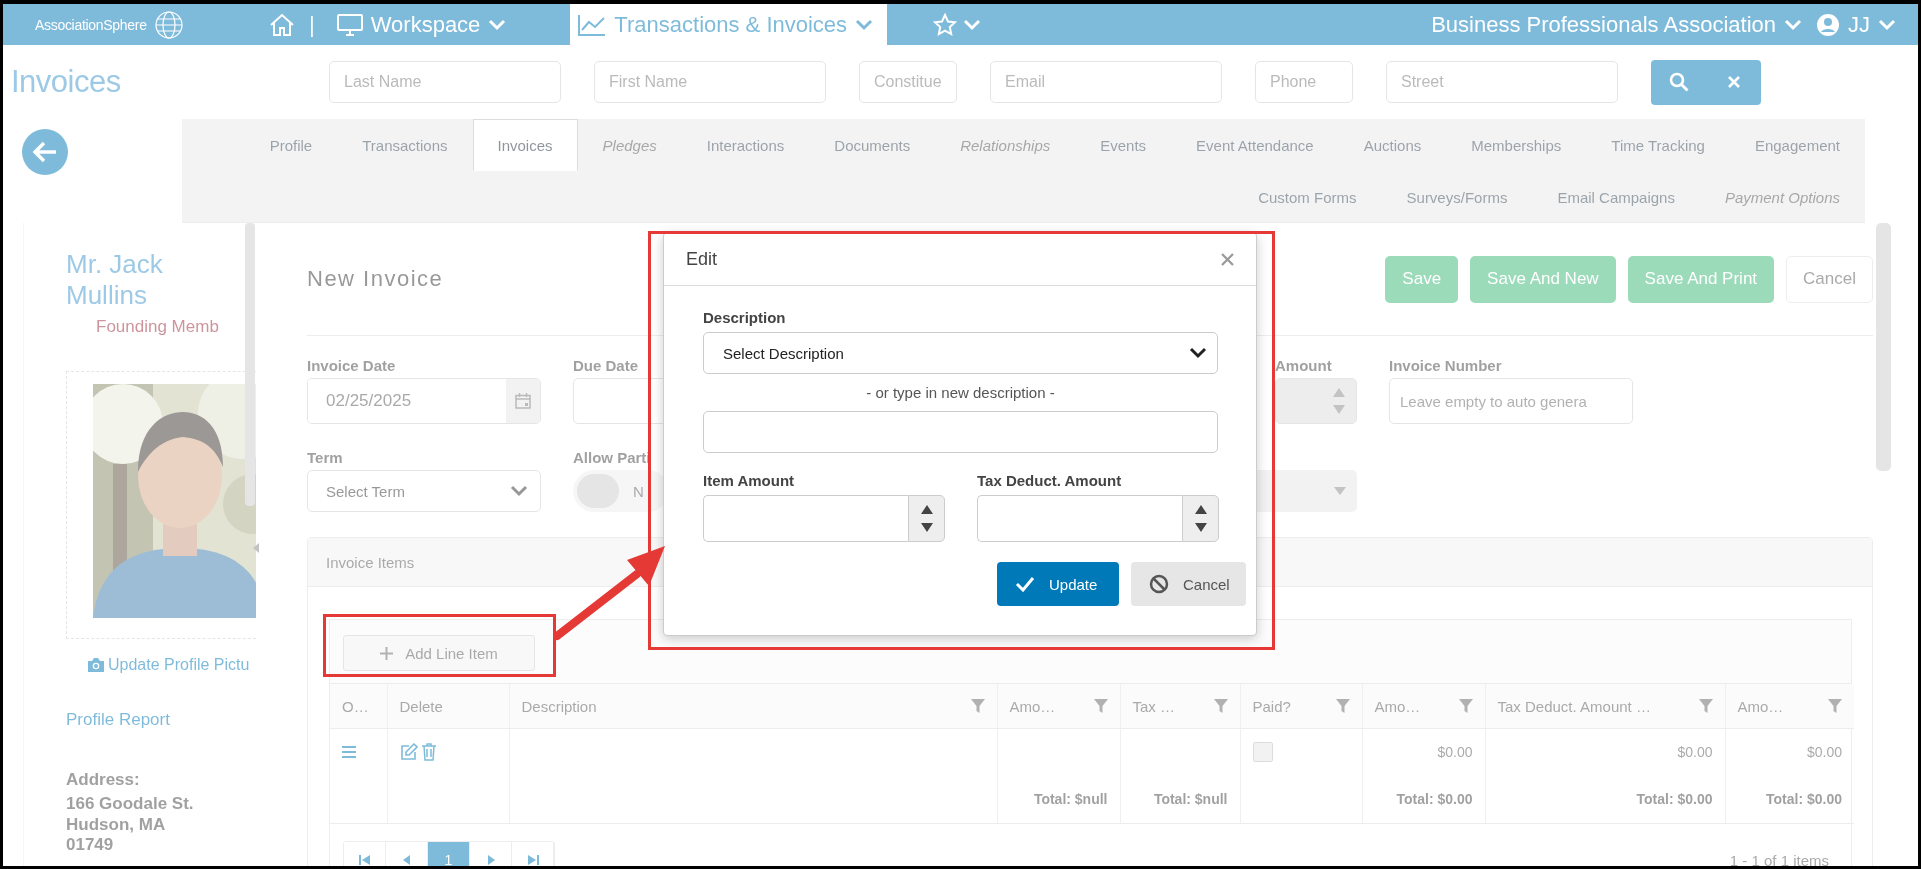  I want to click on pager-info: 1 - 1 of 1 items, so click(1779, 858).